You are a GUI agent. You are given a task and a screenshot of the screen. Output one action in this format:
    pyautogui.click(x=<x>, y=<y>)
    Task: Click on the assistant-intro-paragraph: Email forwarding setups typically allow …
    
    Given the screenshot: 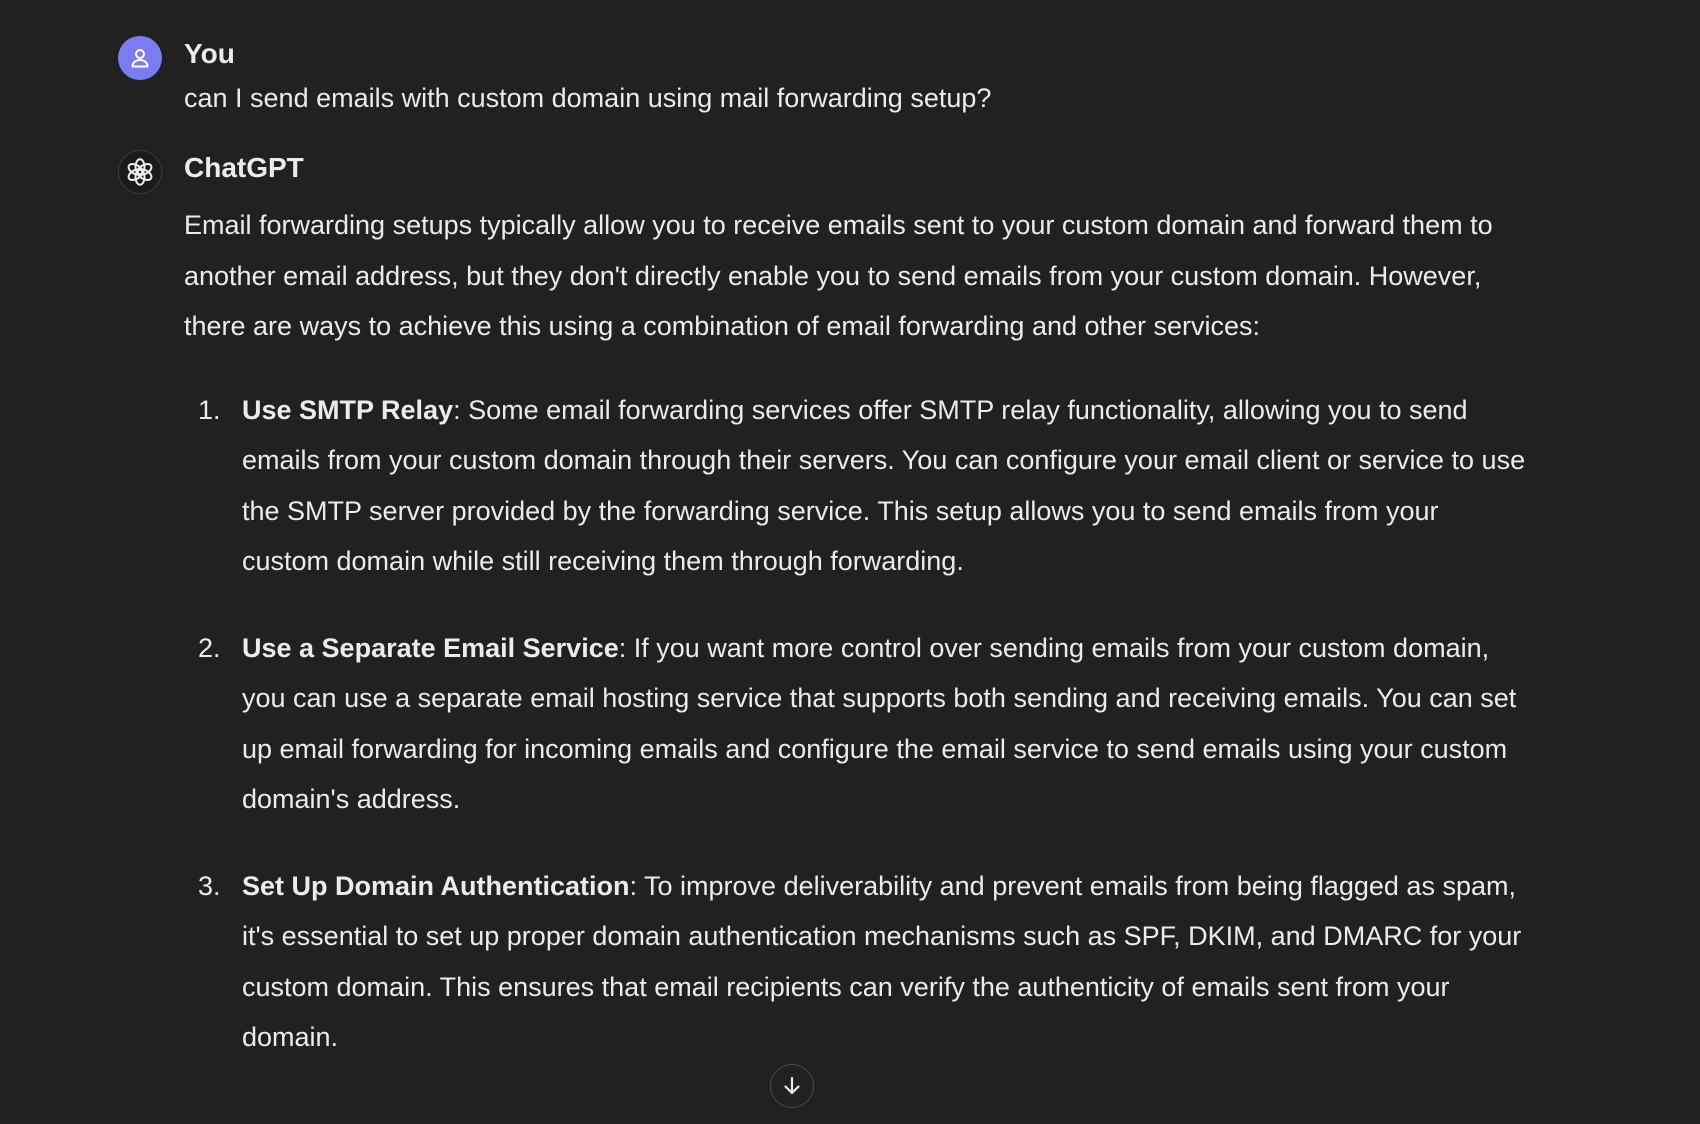 What is the action you would take?
    pyautogui.click(x=838, y=275)
    